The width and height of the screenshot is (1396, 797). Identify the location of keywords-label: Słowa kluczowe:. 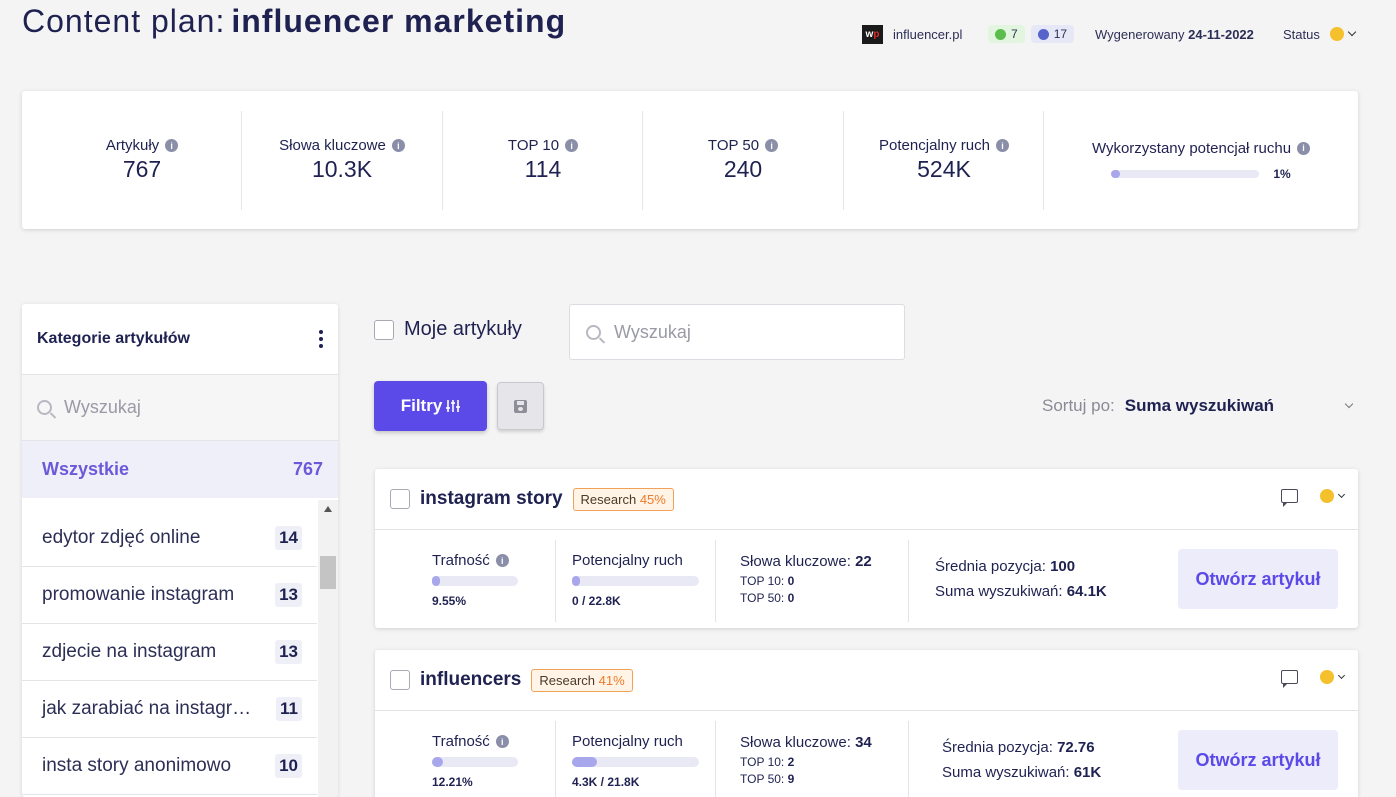
(795, 742).